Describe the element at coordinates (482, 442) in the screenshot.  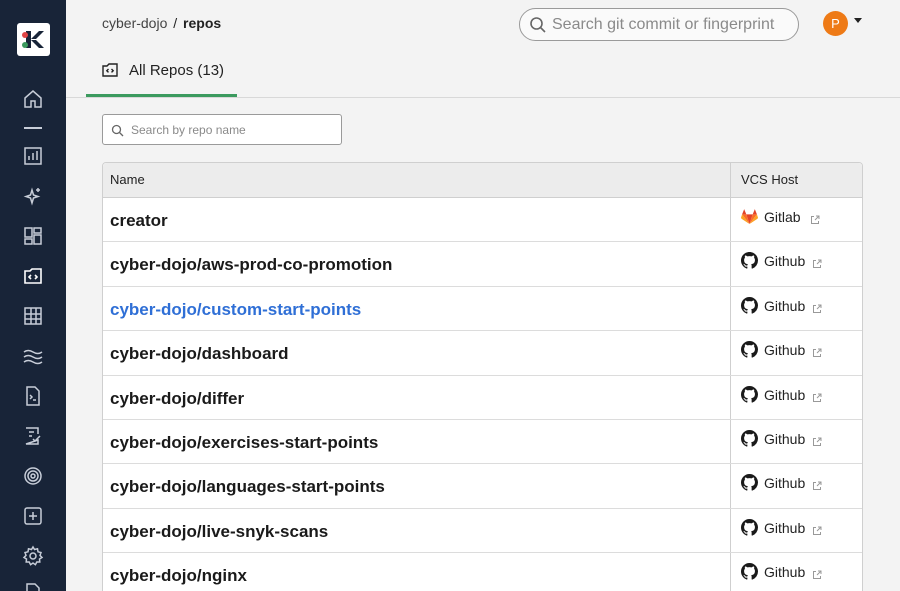
I see `table-row: cyber-dojo/exercises-start-points Github` at that location.